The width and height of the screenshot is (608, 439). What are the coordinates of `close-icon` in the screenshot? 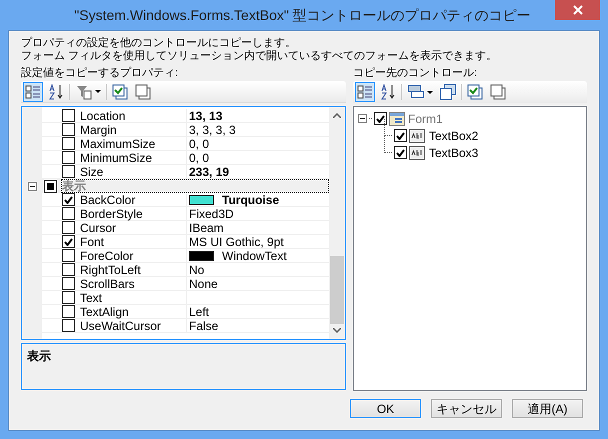 It's located at (577, 10).